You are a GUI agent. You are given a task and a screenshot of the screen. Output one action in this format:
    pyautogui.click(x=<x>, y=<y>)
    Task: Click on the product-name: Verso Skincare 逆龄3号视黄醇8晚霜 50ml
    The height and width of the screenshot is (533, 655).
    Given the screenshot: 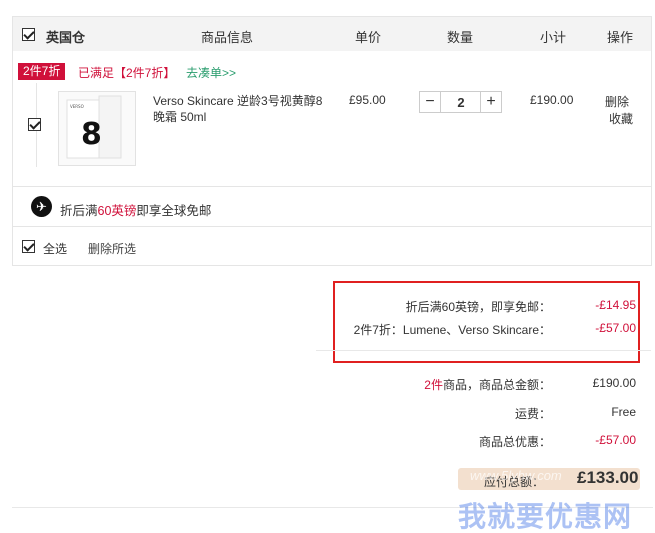 What is the action you would take?
    pyautogui.click(x=243, y=109)
    